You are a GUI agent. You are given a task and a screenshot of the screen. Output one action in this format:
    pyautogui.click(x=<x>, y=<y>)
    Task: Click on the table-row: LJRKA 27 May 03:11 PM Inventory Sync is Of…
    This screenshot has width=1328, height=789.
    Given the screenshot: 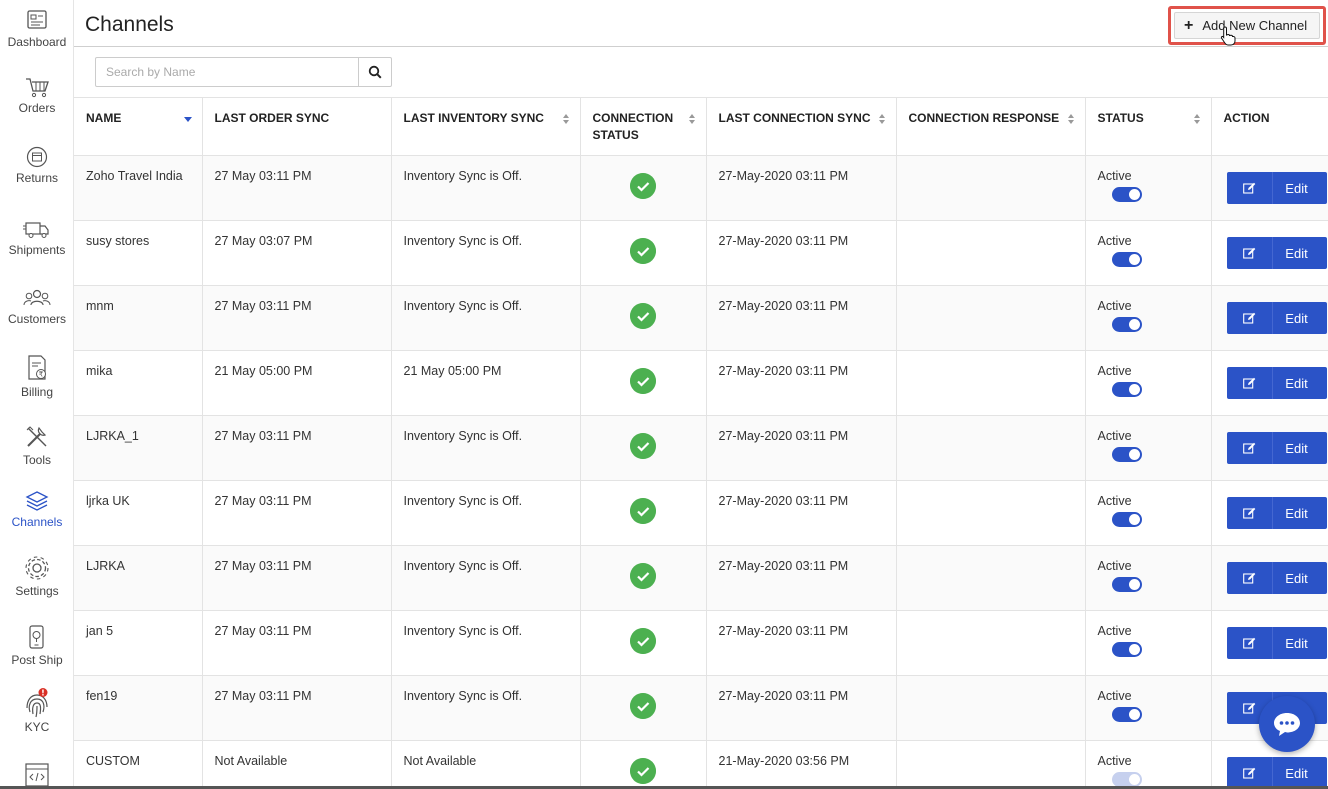 What is the action you would take?
    pyautogui.click(x=701, y=578)
    